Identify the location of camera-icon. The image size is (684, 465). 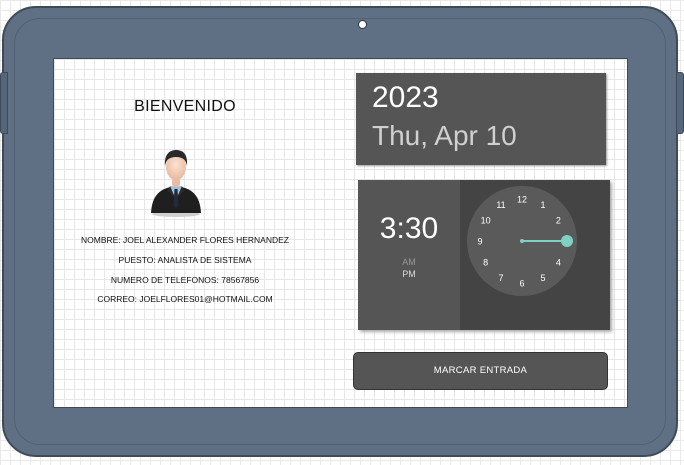
(362, 24).